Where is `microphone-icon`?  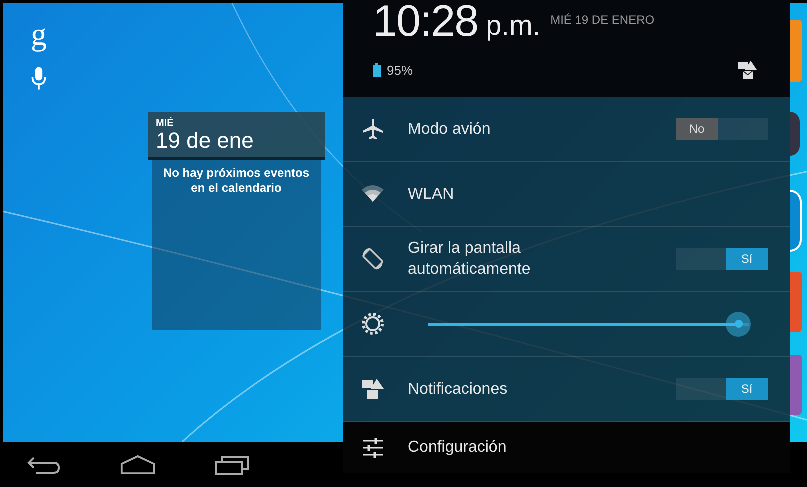 microphone-icon is located at coordinates (39, 79).